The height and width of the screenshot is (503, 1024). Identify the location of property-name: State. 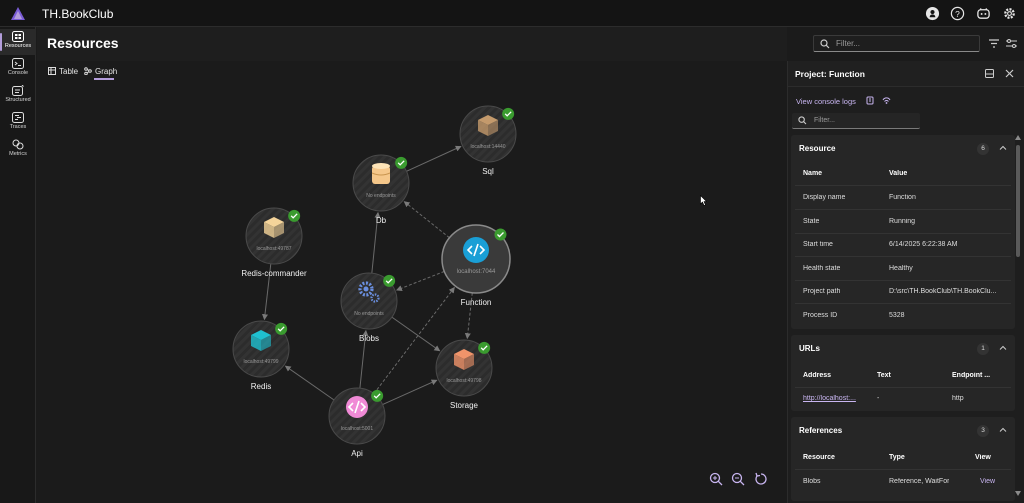
(811, 221).